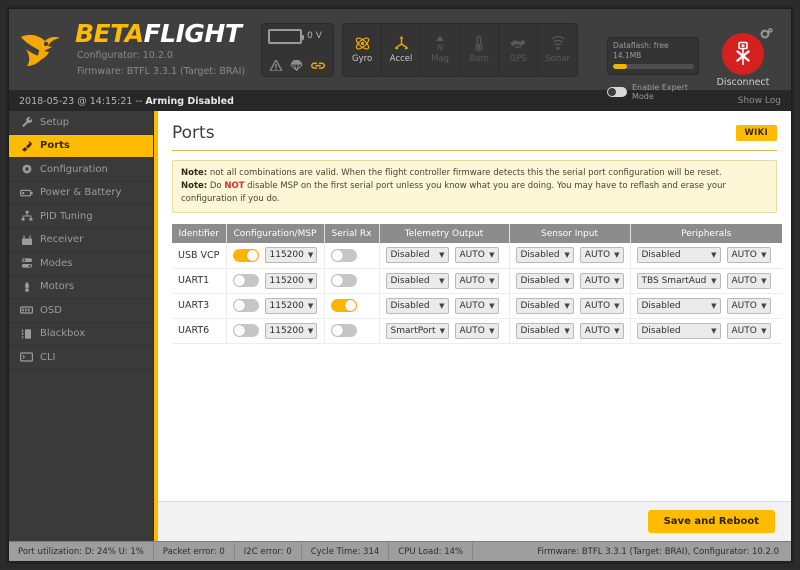 Image resolution: width=800 pixels, height=570 pixels. What do you see at coordinates (276, 65) in the screenshot?
I see `warning-icon` at bounding box center [276, 65].